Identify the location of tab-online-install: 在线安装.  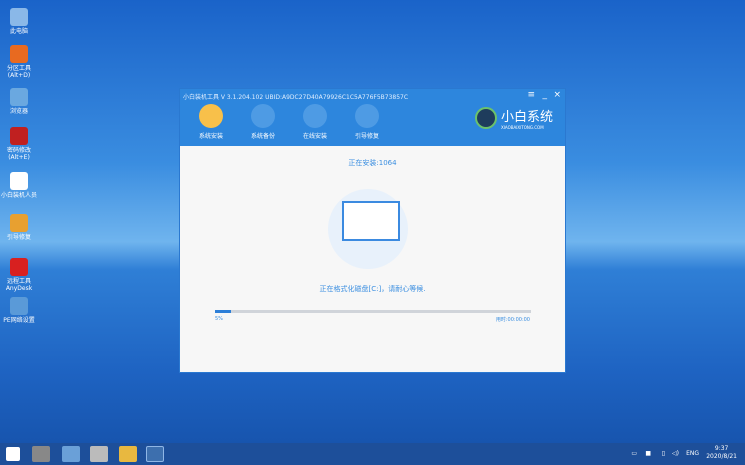
(315, 122).